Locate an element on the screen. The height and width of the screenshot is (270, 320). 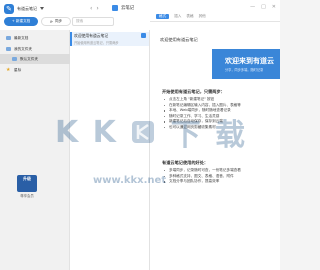
sidebar-item-label: 最新文档 is located at coordinates (21, 37).